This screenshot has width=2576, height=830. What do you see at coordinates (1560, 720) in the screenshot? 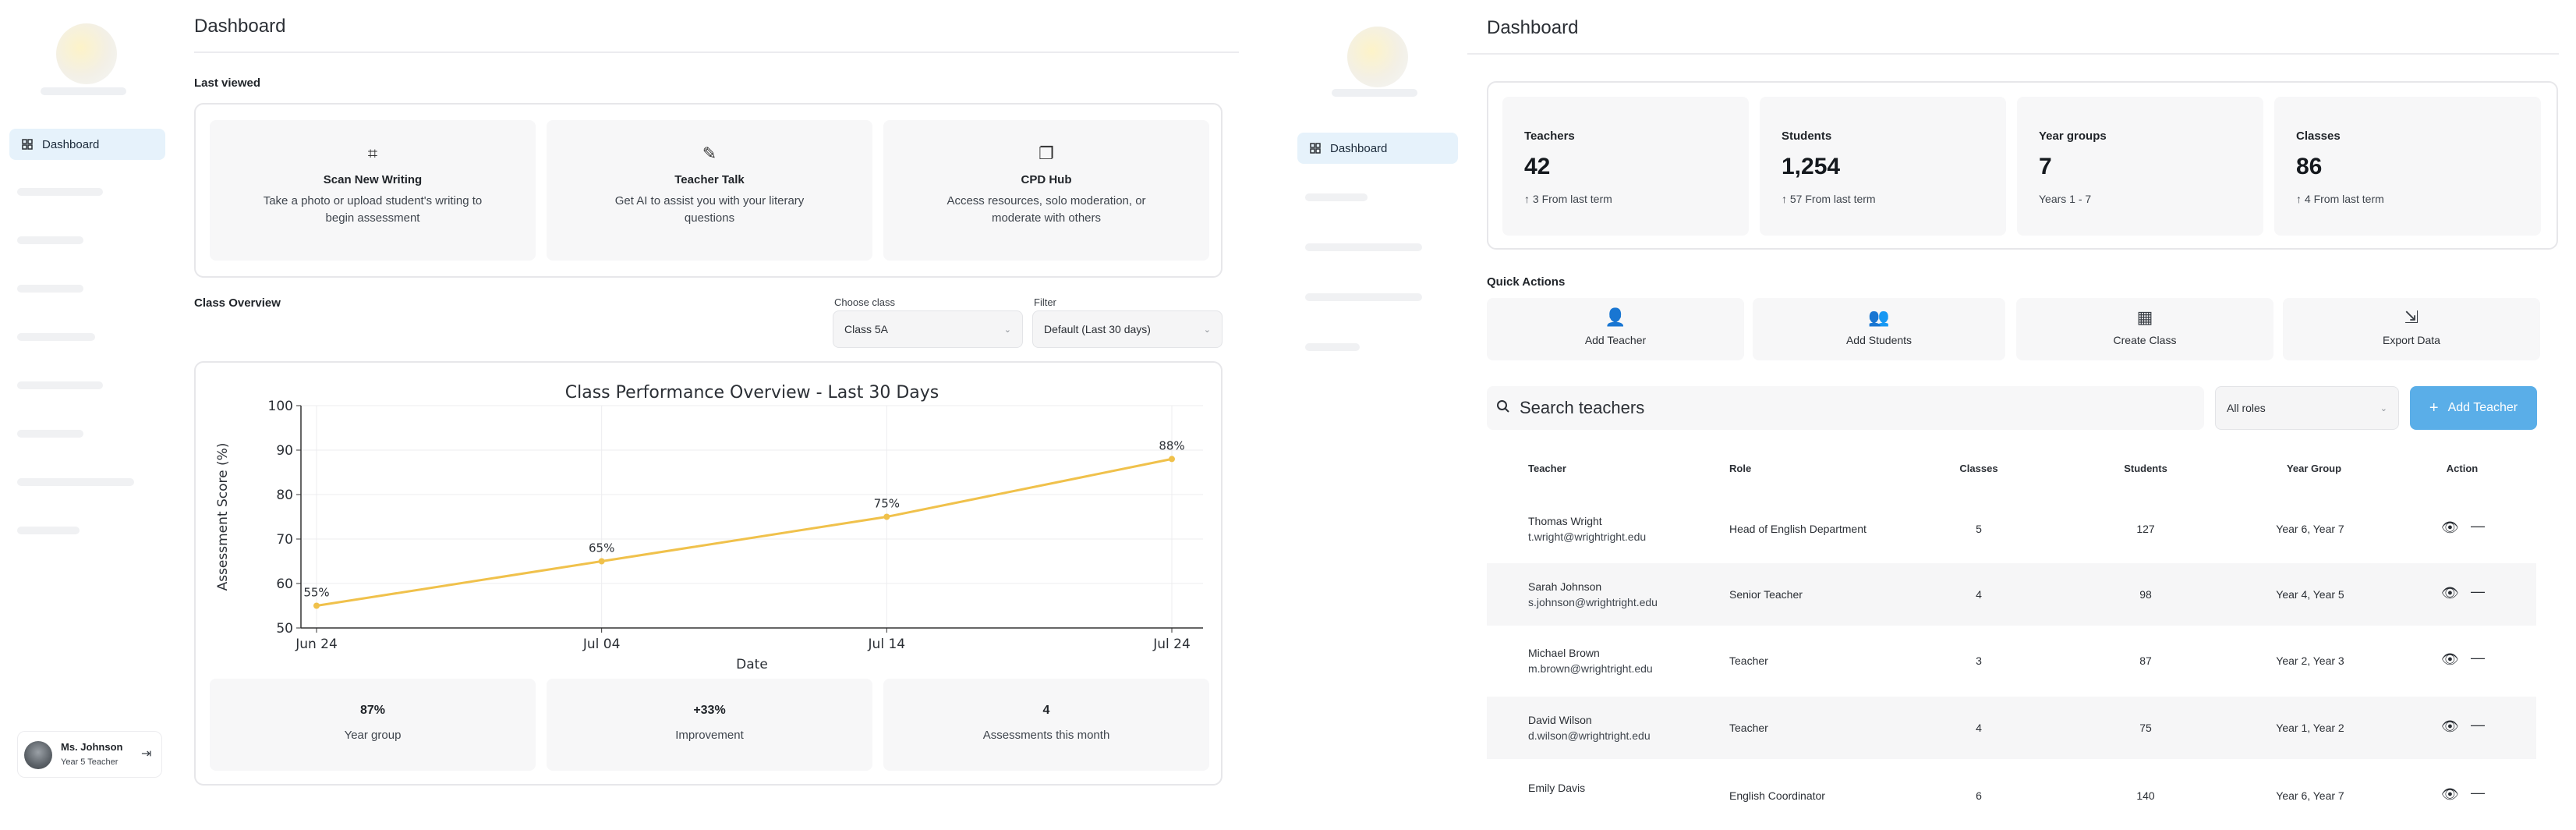
I see `teacher-name: David Wilson` at bounding box center [1560, 720].